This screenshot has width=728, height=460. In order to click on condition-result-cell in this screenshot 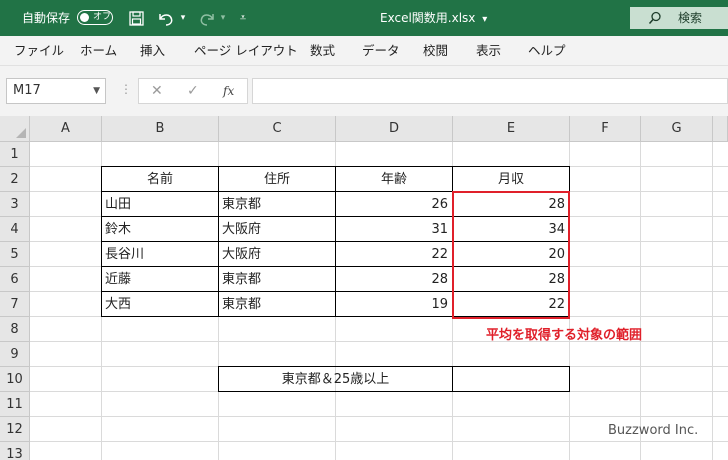, I will do `click(511, 379)`.